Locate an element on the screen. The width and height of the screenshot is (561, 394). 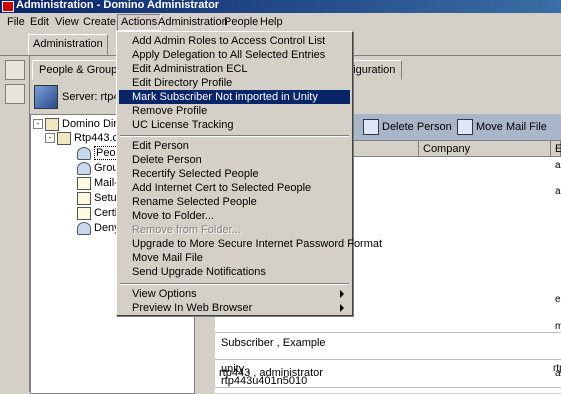
tree-item-rtp443: - Rtp443.c is located at coordinates (81, 138).